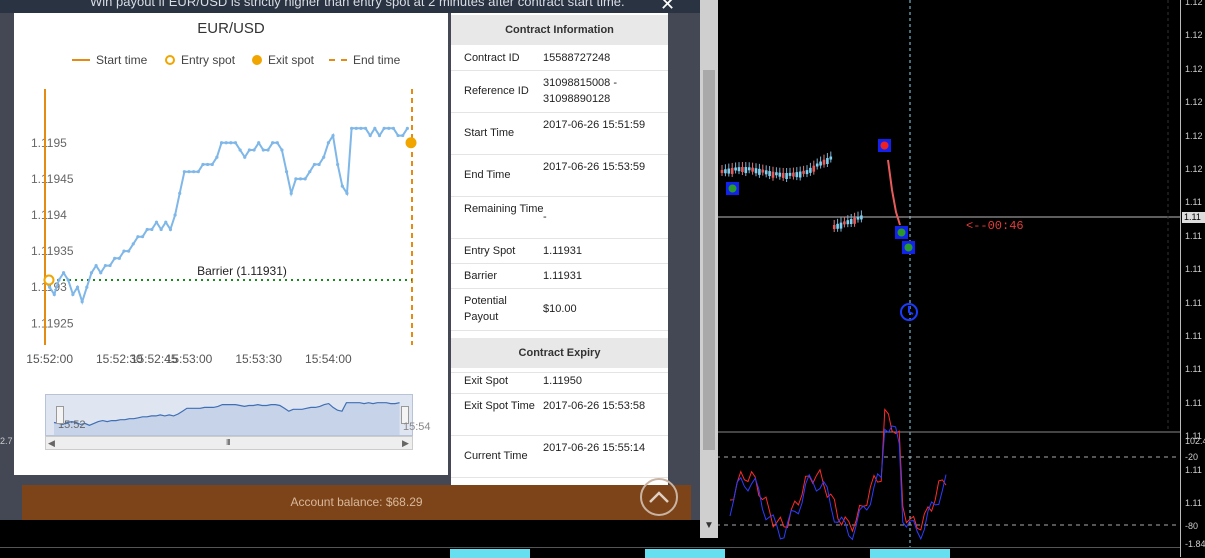  I want to click on indicator-axis-label: -1.84, so click(1195, 544).